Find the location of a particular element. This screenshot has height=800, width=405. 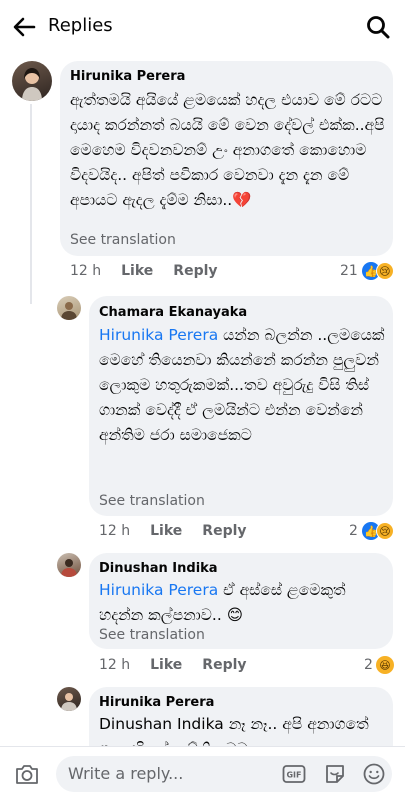

comment-author: Dinushan Indika is located at coordinates (158, 568).